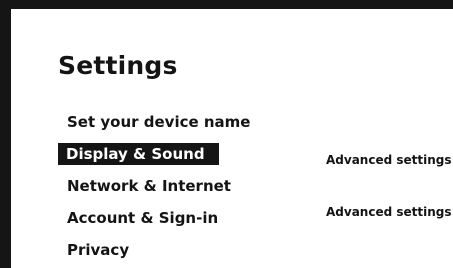 The width and height of the screenshot is (453, 268). What do you see at coordinates (158, 122) in the screenshot?
I see `menu-item-device-name: Set your device name` at bounding box center [158, 122].